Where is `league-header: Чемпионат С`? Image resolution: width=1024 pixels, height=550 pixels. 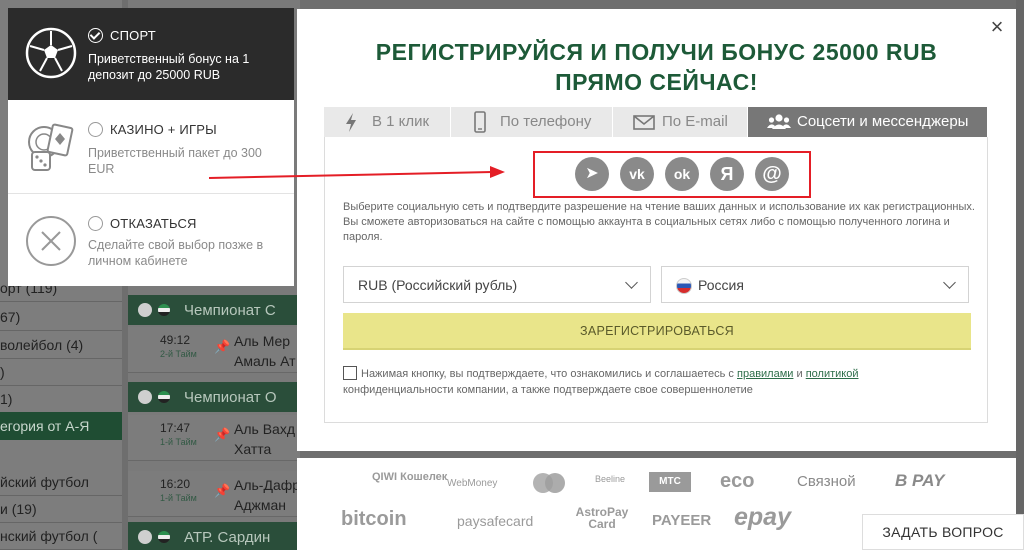 league-header: Чемпионат С is located at coordinates (214, 310).